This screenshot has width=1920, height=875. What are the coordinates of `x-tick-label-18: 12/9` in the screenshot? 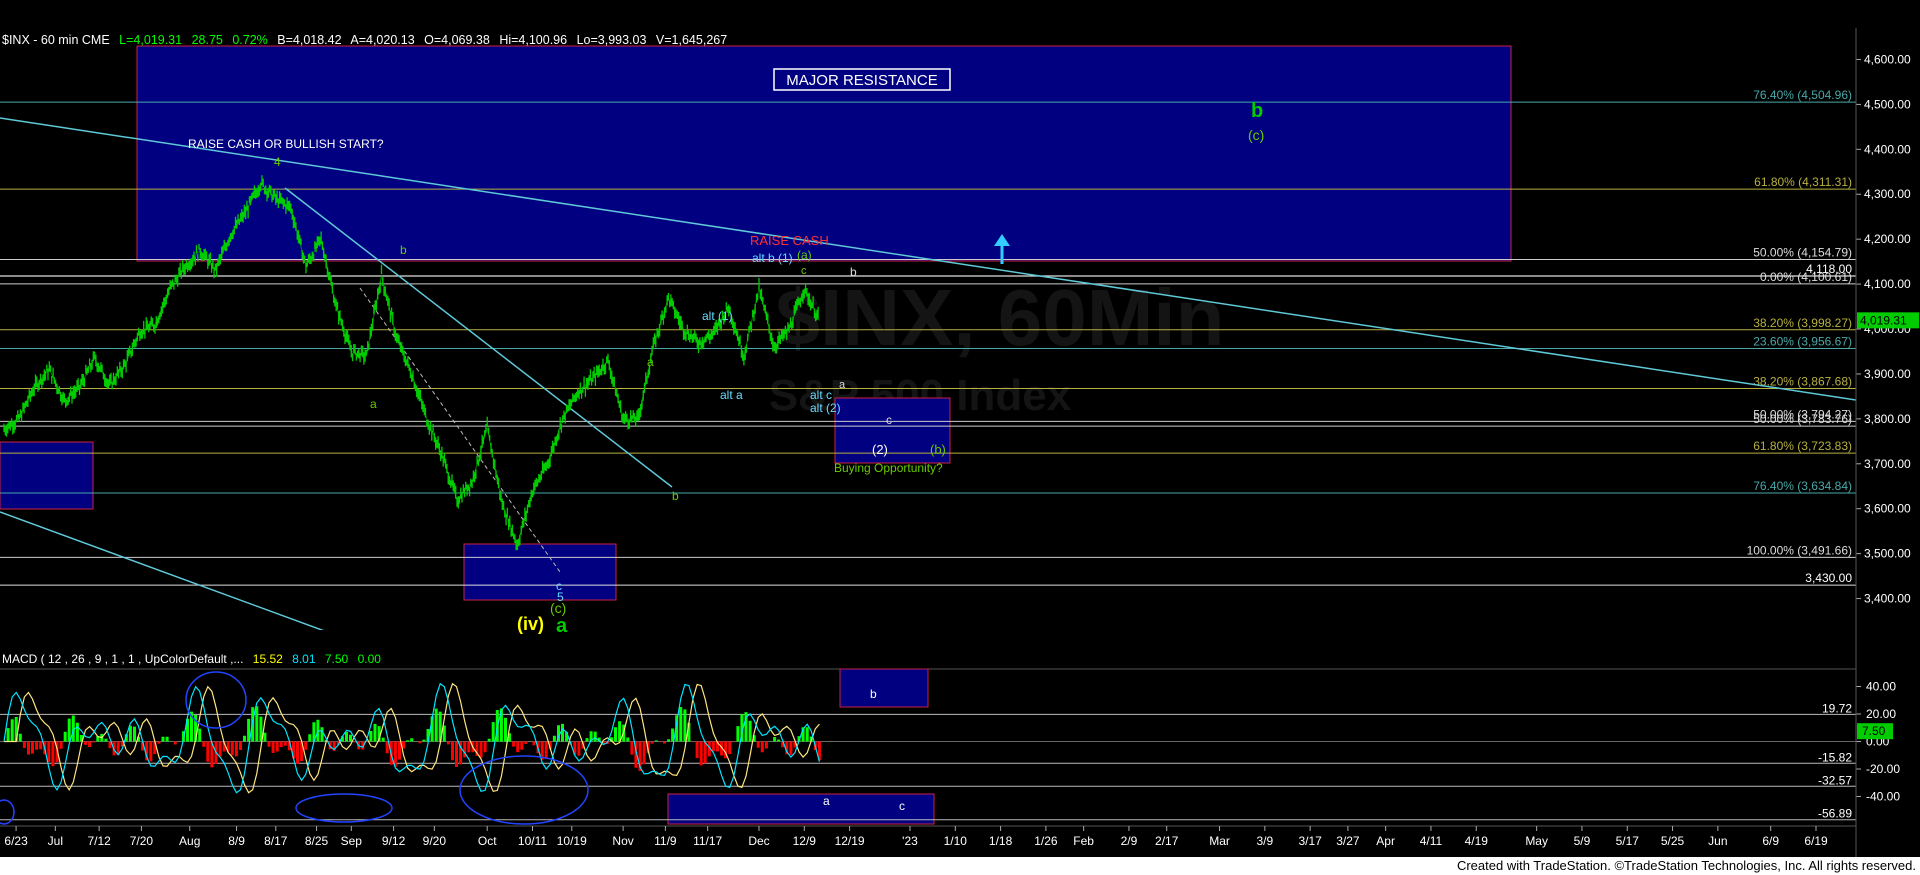 It's located at (805, 841).